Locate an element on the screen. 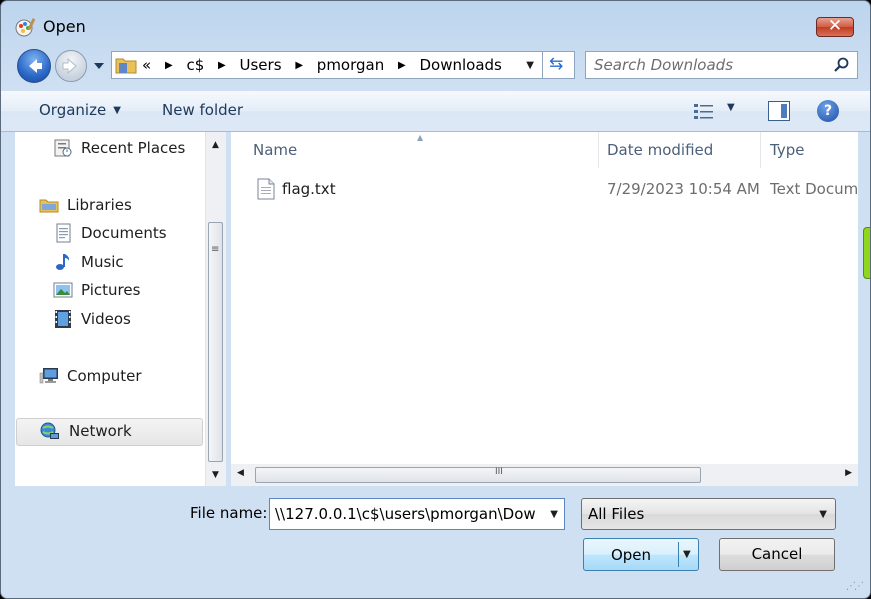  preview-pane-button is located at coordinates (779, 111).